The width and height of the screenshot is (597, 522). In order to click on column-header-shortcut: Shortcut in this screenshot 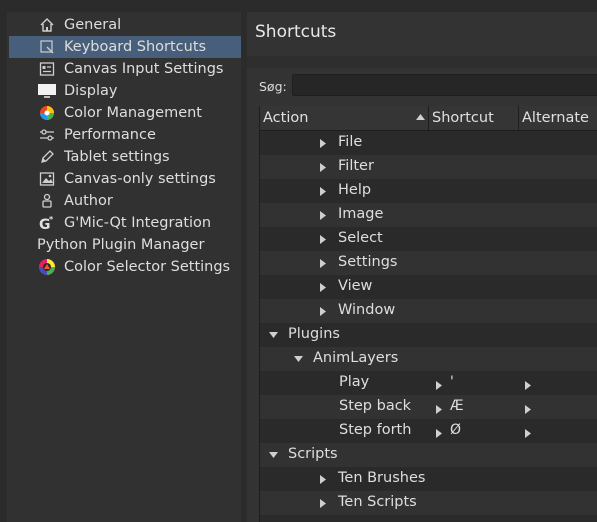, I will do `click(474, 118)`.